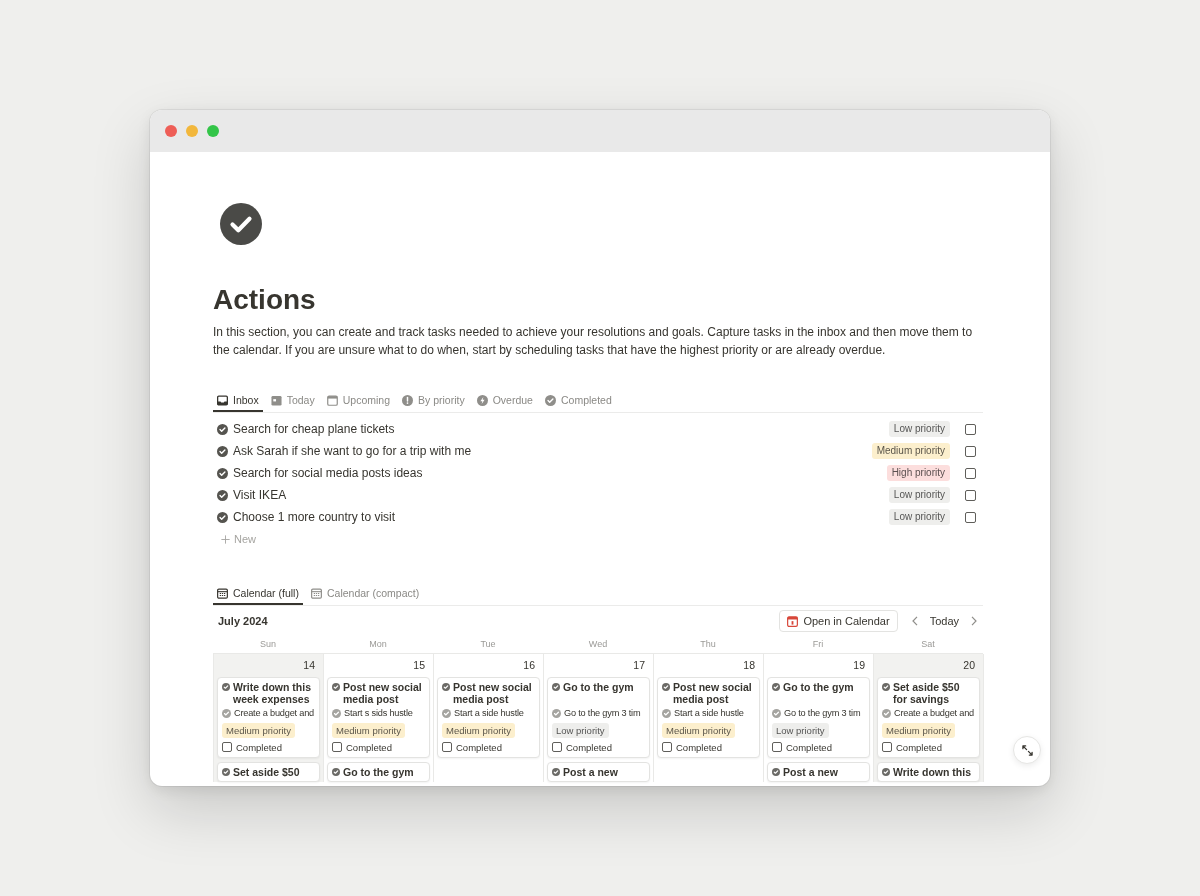  What do you see at coordinates (708, 644) in the screenshot?
I see `weekday-label: Thu` at bounding box center [708, 644].